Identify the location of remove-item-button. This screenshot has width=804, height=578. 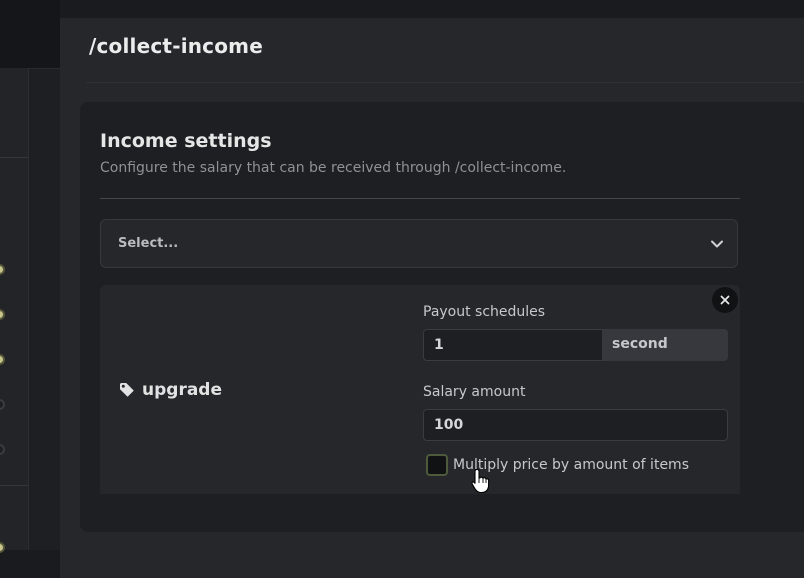
(725, 300).